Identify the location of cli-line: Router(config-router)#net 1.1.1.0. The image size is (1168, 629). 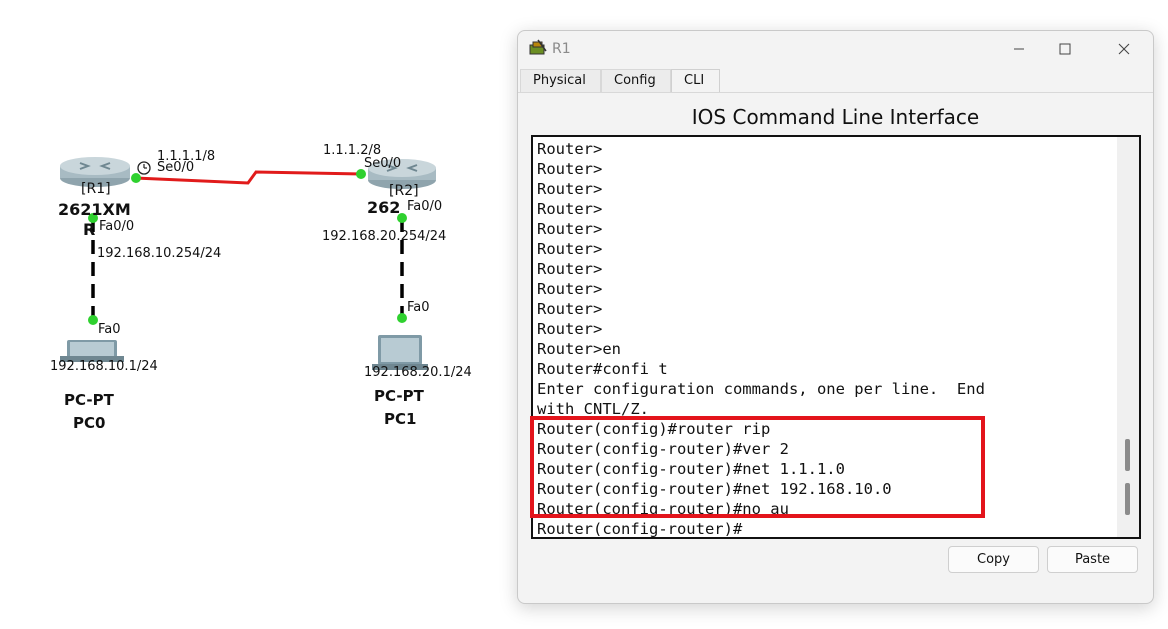
(691, 469).